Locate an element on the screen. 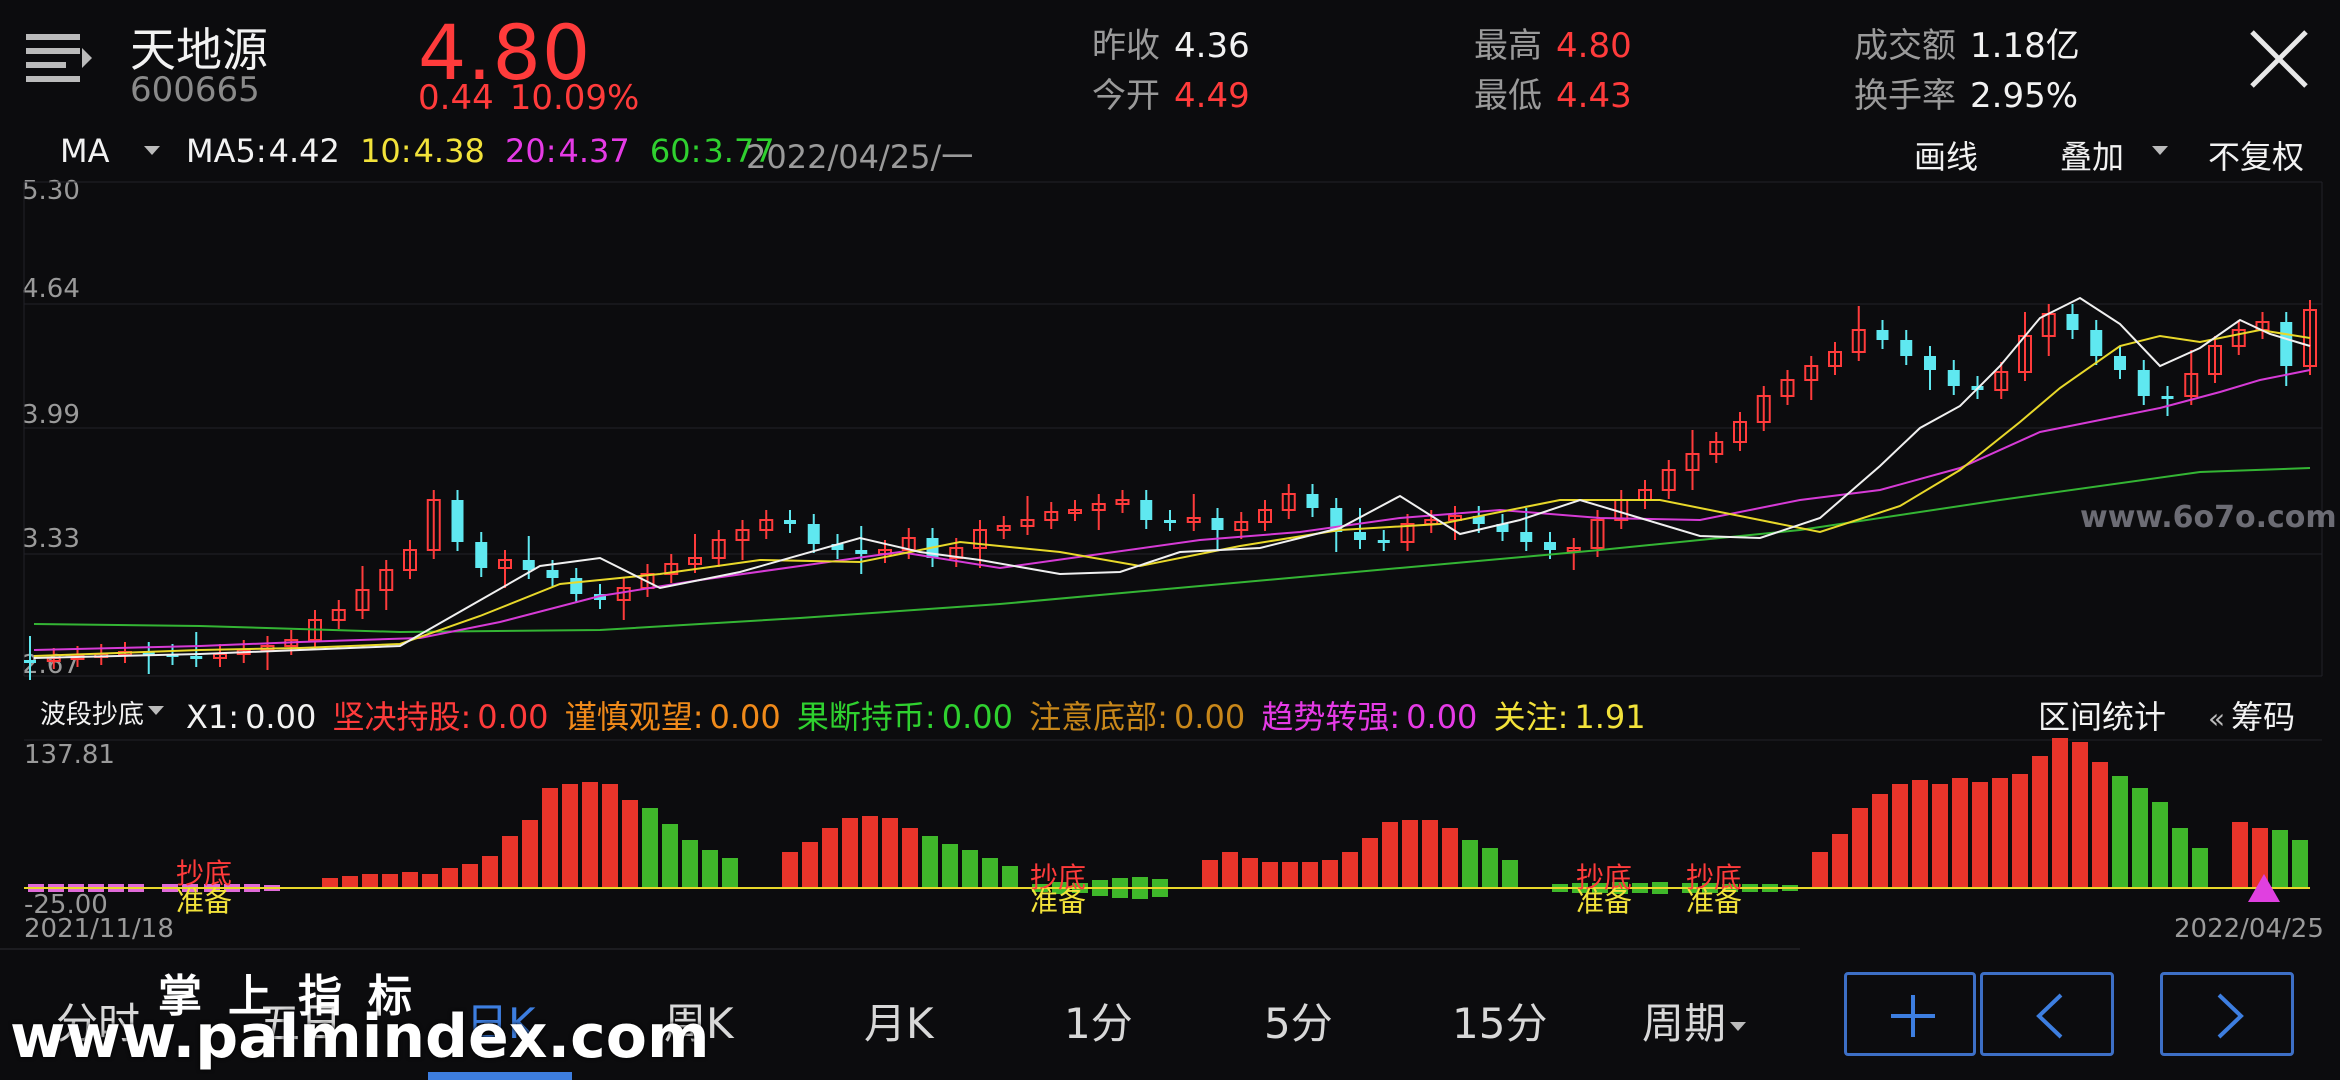 Image resolution: width=2340 pixels, height=1080 pixels. next-button is located at coordinates (2227, 1014).